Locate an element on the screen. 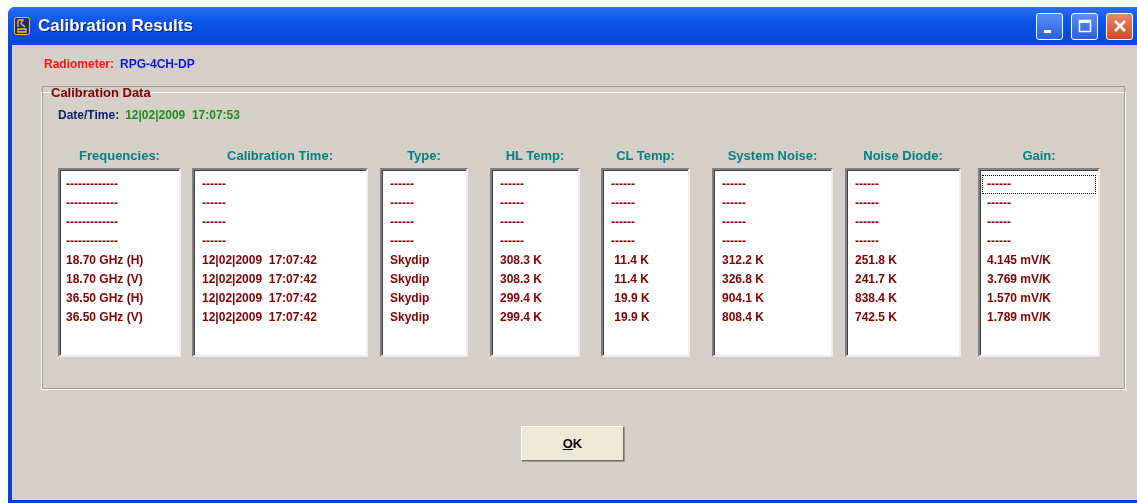 The width and height of the screenshot is (1137, 503). radiometer-value: RPG-4CH-DP is located at coordinates (157, 64).